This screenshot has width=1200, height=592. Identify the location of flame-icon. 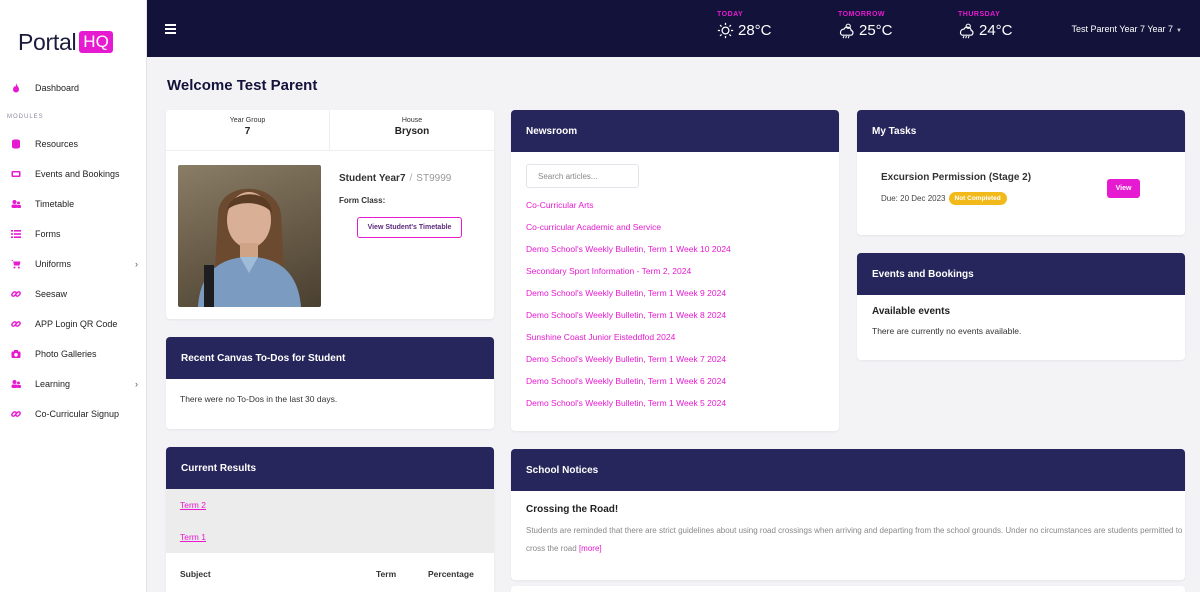
(16, 88).